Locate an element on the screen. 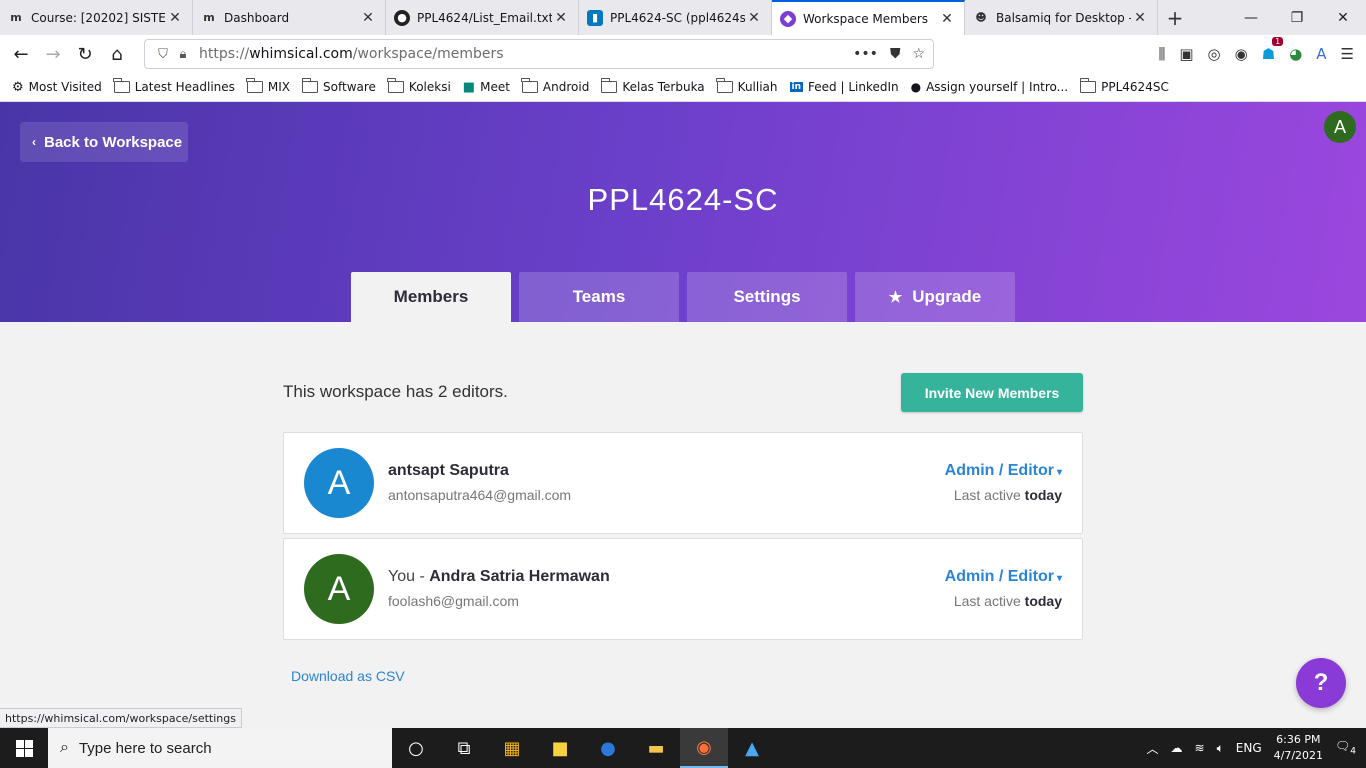  close-window-icon: ✕ is located at coordinates (1343, 17).